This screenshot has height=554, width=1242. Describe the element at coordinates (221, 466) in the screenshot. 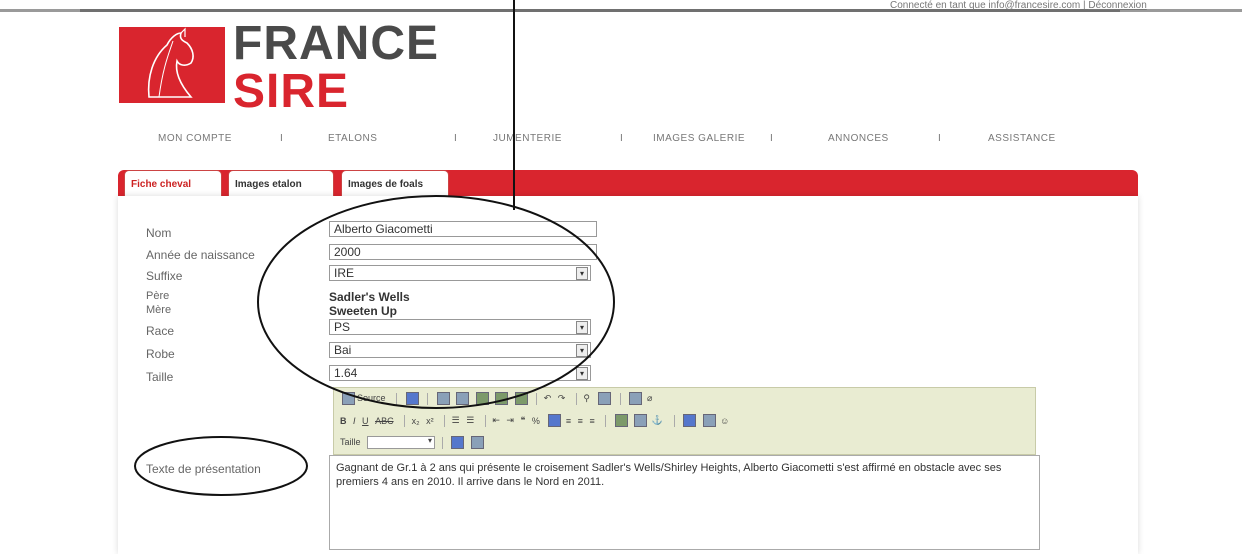

I see `annotation-ellipse-label` at that location.